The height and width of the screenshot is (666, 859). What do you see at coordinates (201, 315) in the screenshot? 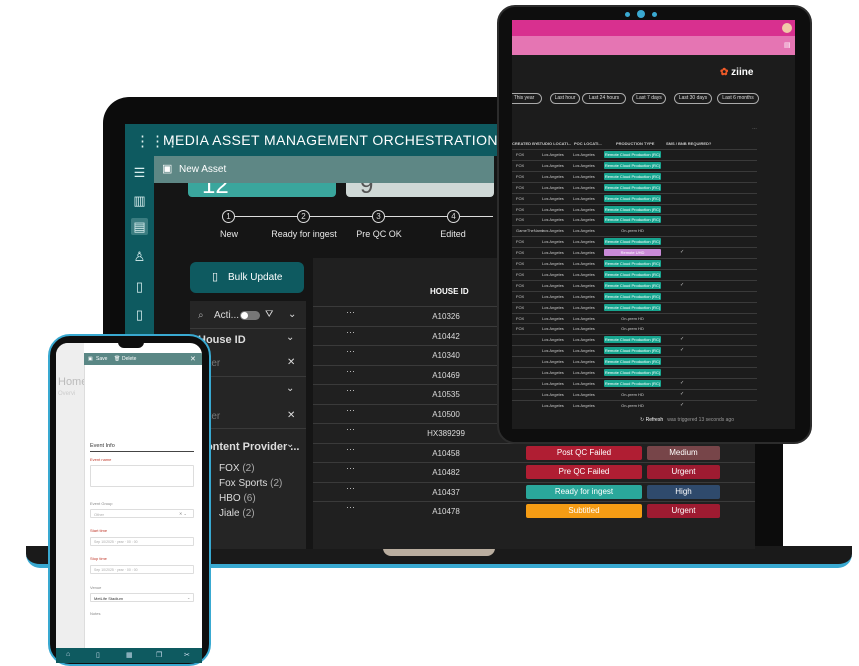
I see `search-icon: ⌕` at bounding box center [201, 315].